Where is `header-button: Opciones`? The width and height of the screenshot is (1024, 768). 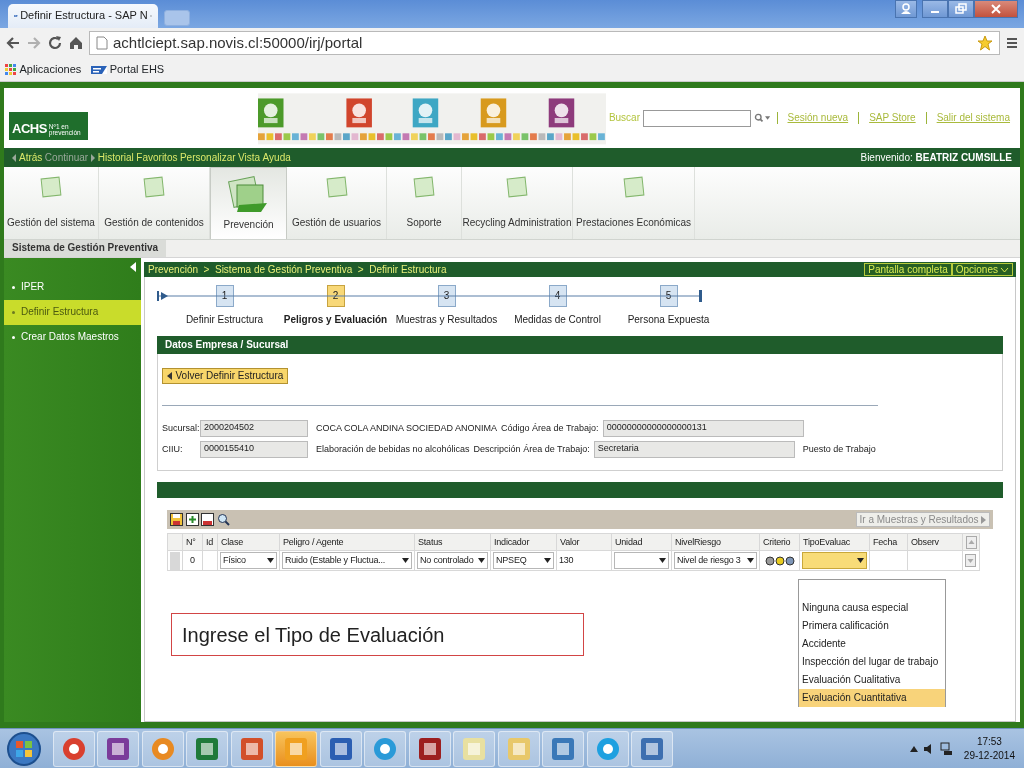
header-button: Opciones is located at coordinates (982, 269).